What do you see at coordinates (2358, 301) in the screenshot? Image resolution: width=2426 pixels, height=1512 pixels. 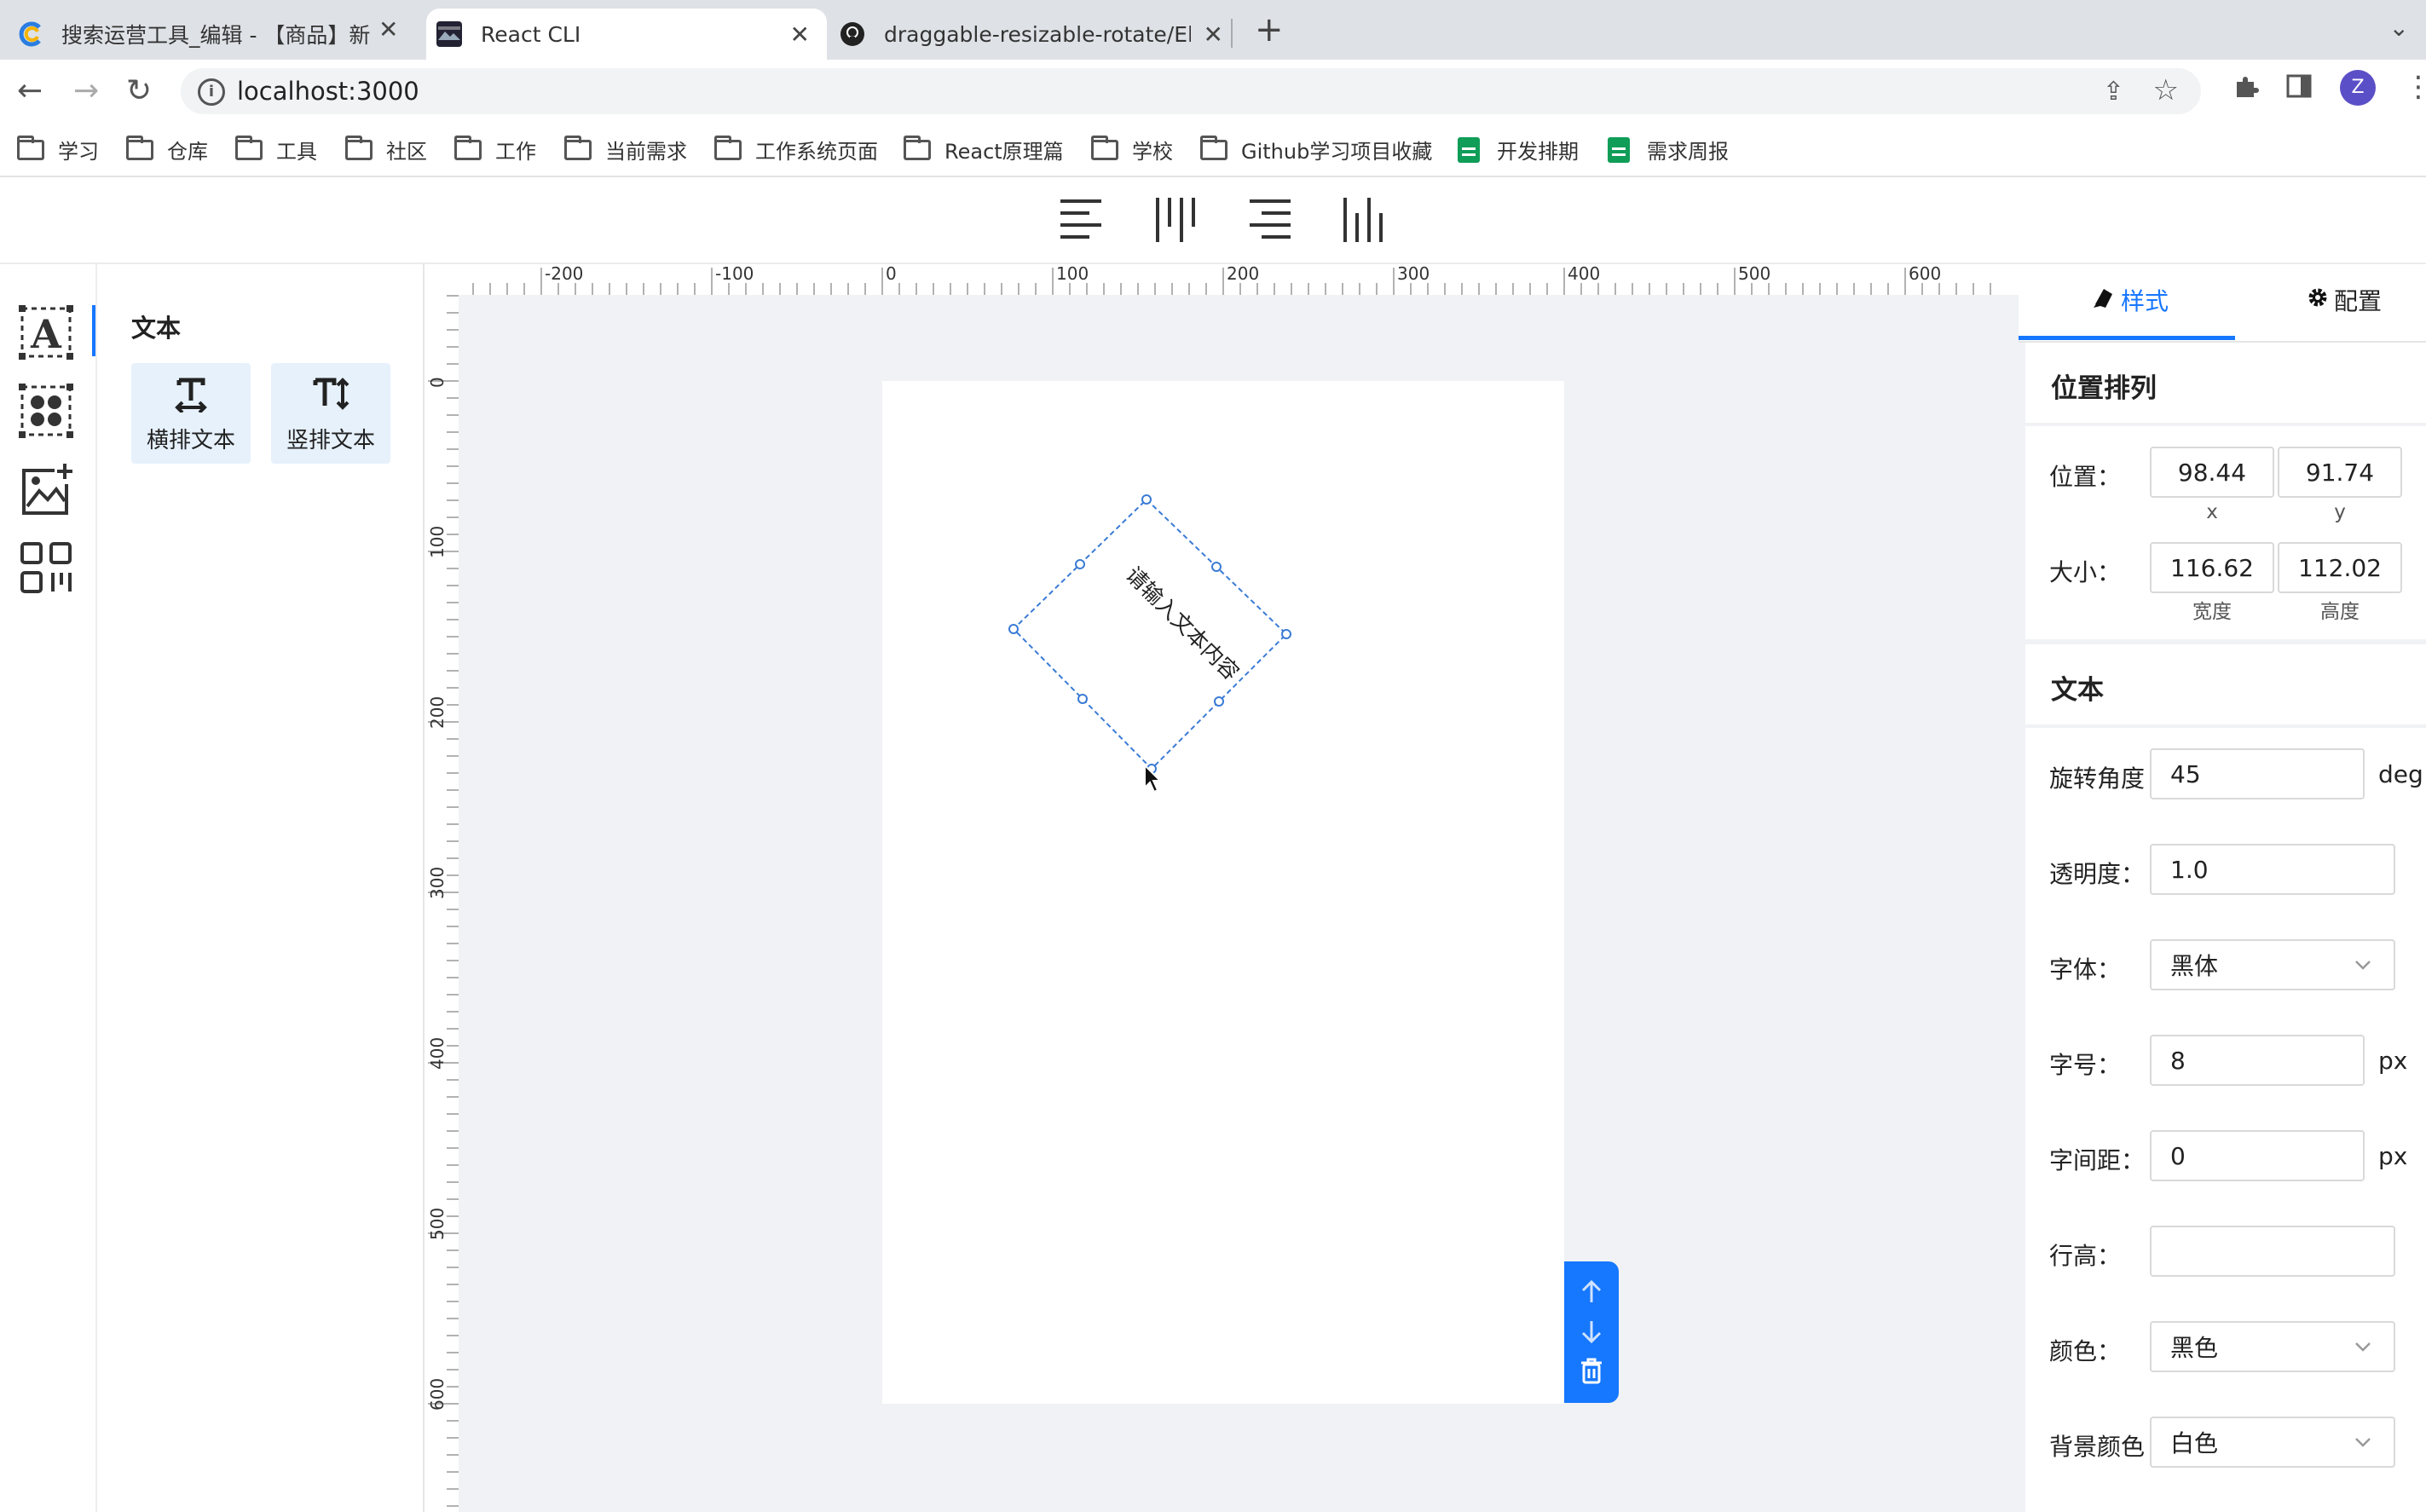 I see `tab-label: 配置` at bounding box center [2358, 301].